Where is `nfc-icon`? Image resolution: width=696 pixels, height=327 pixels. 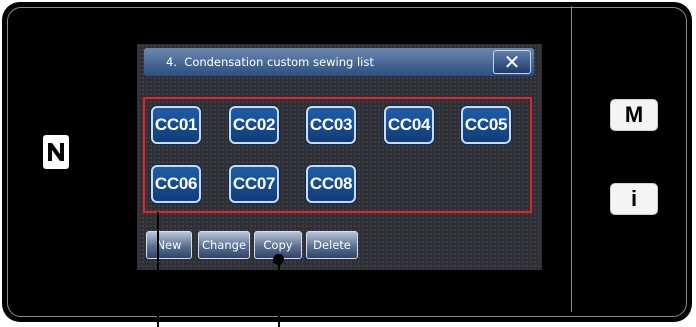
nfc-icon is located at coordinates (56, 152).